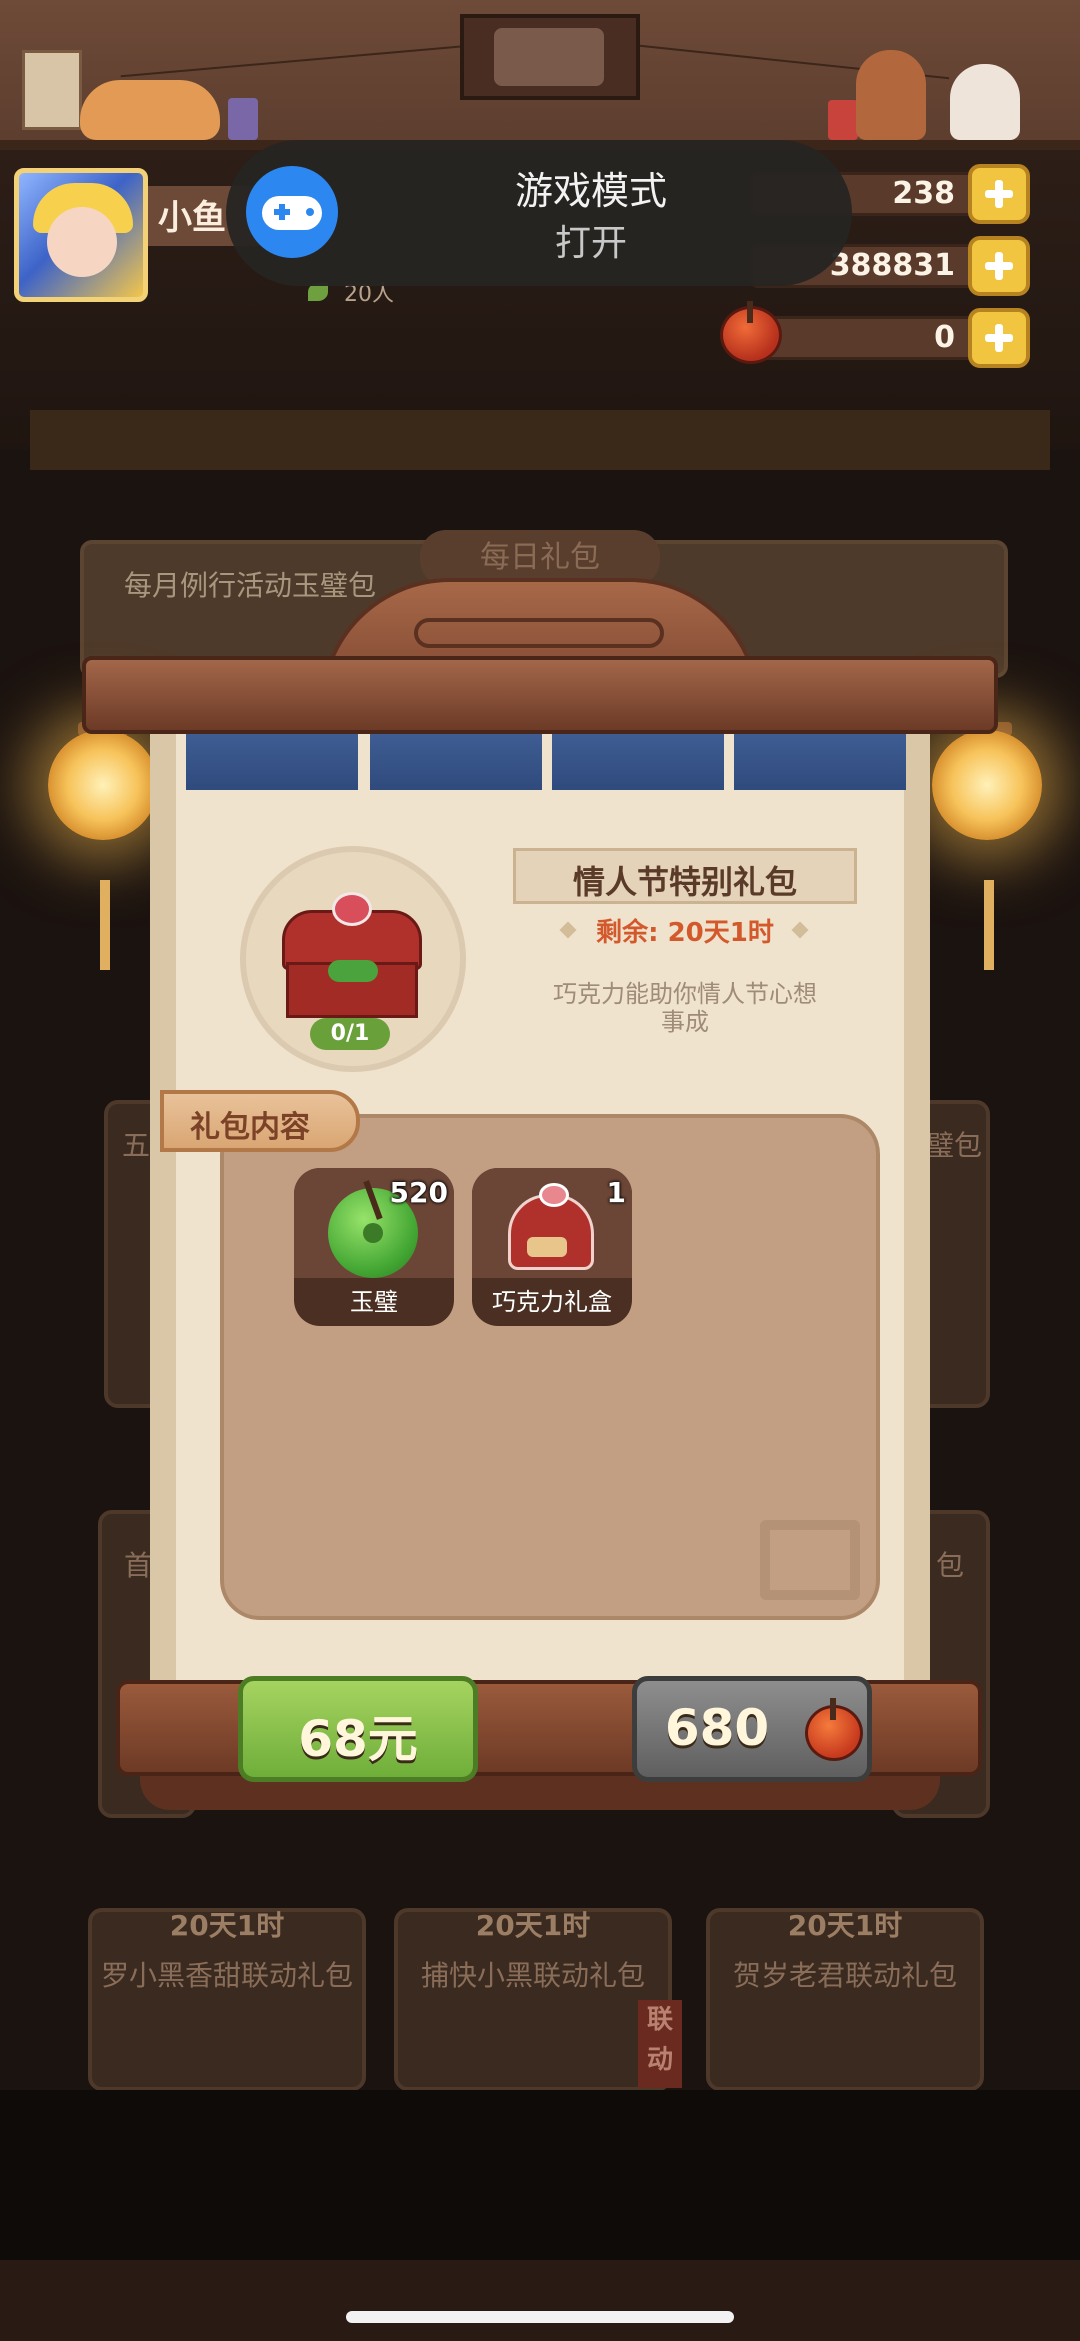 Image resolution: width=1080 pixels, height=2341 pixels. Describe the element at coordinates (987, 785) in the screenshot. I see `right-lantern-icon` at that location.